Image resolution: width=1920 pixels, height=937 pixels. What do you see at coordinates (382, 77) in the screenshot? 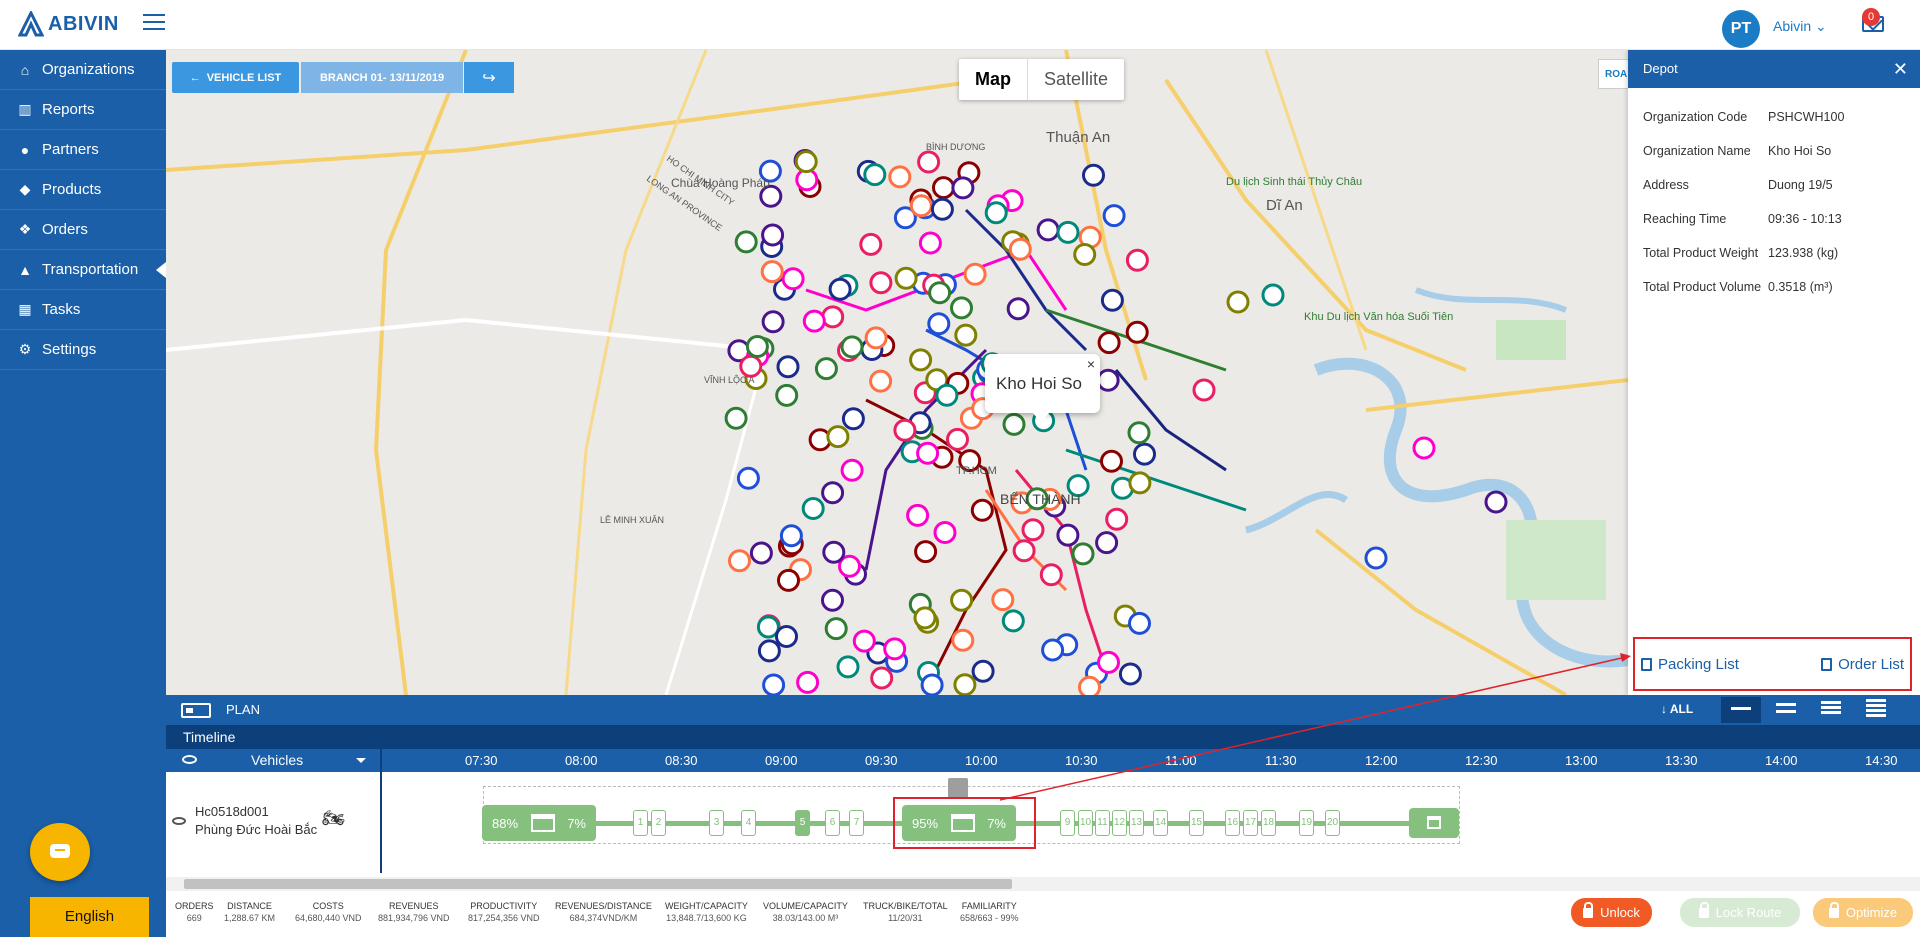
I see `branch-selector: BRANCH 01- 13/11/2019` at bounding box center [382, 77].